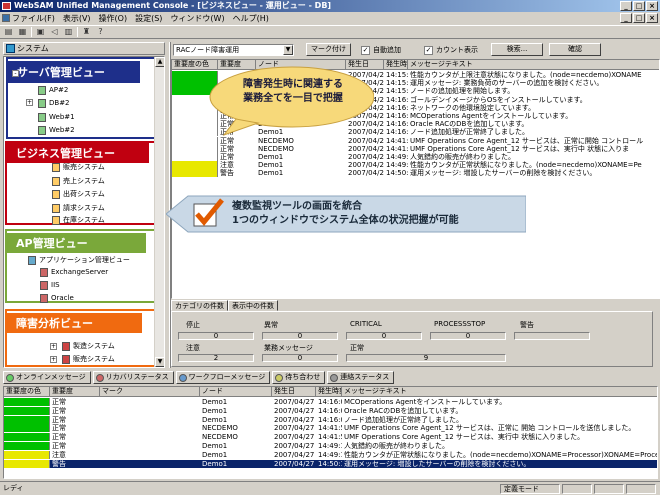 This screenshot has width=660, height=495. What do you see at coordinates (328, 49) in the screenshot?
I see `mark-button: マーク付け` at bounding box center [328, 49].